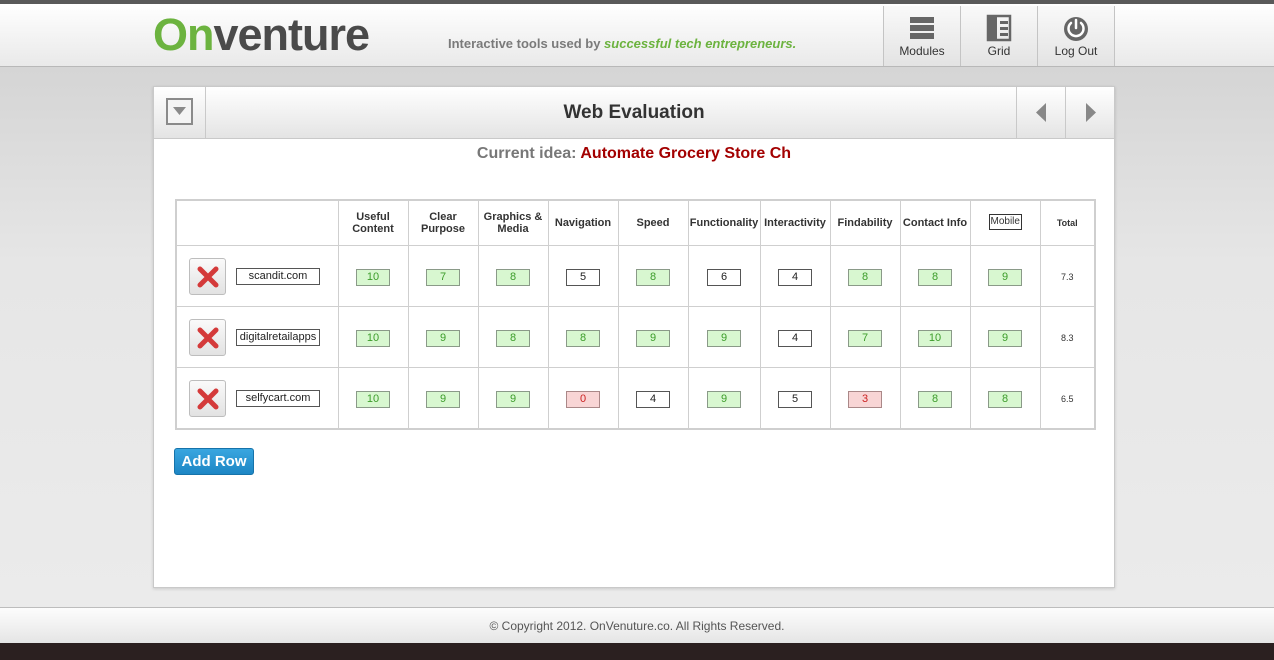  What do you see at coordinates (686, 153) in the screenshot?
I see `current-idea-value: Automate Grocery Store Ch` at bounding box center [686, 153].